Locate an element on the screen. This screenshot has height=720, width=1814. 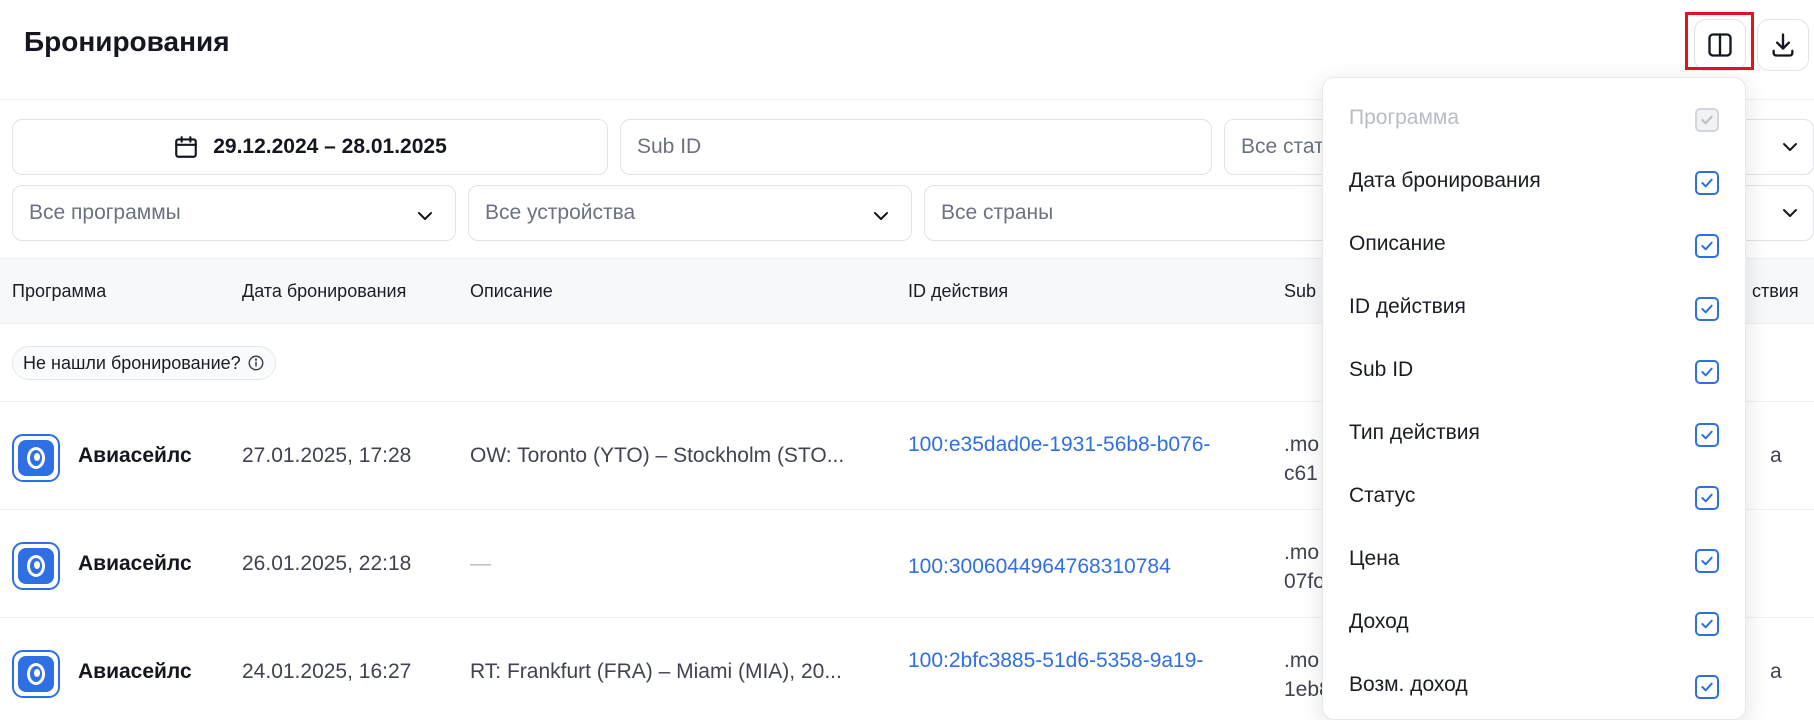
programs-select-value: Все программы is located at coordinates (105, 212).